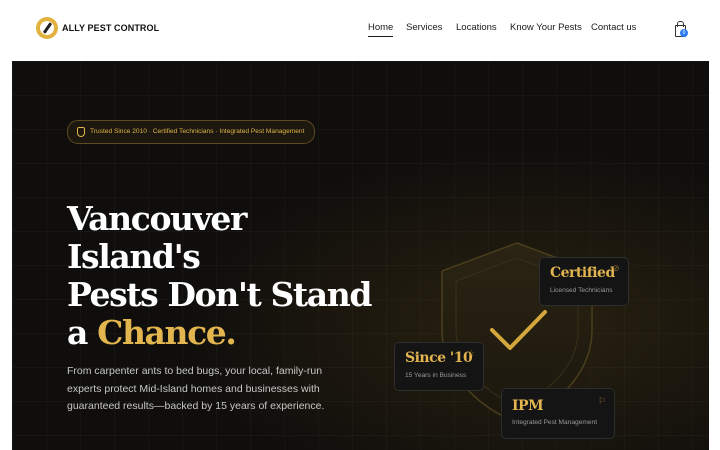  Describe the element at coordinates (111, 28) in the screenshot. I see `brand-name: ALLY PEST CONTROL` at that location.